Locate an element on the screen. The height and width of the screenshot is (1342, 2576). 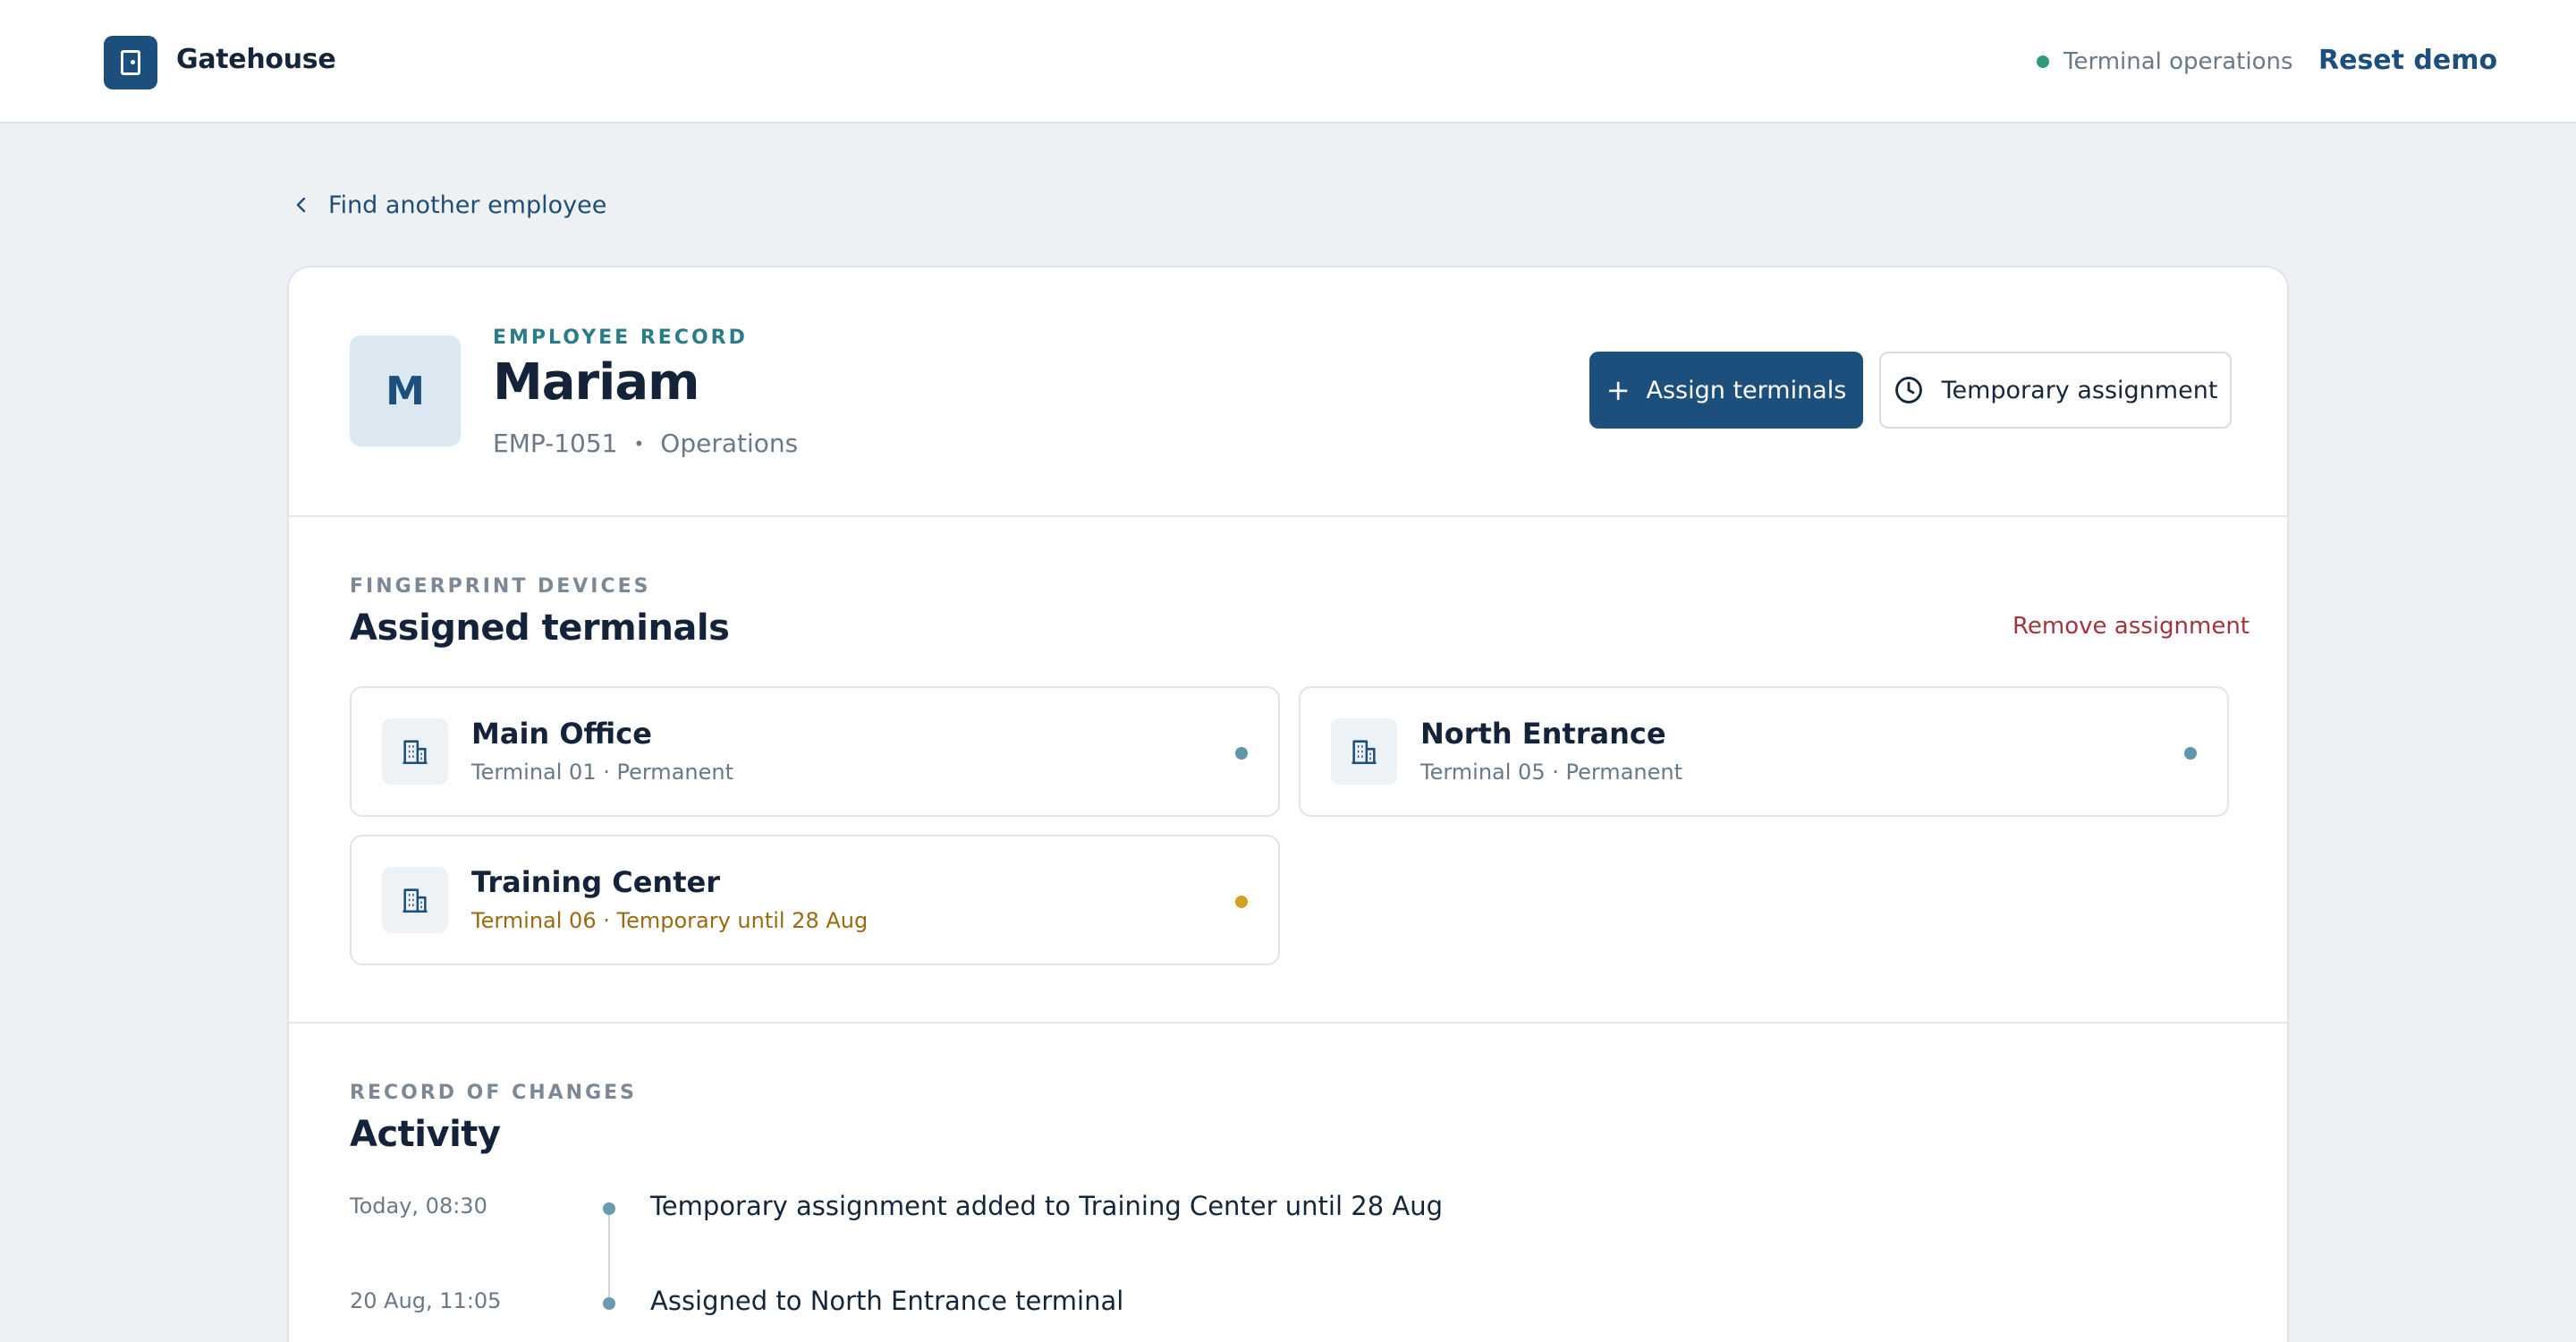
terminal-name: Training Center is located at coordinates (595, 882).